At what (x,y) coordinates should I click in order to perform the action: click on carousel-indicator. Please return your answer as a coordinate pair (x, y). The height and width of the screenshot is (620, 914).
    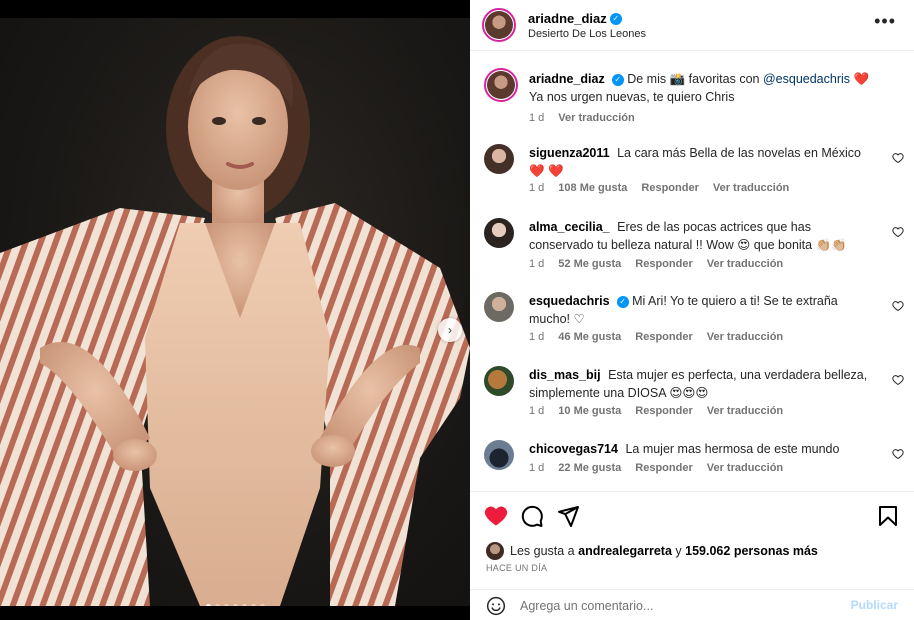
    Looking at the image, I should click on (235, 605).